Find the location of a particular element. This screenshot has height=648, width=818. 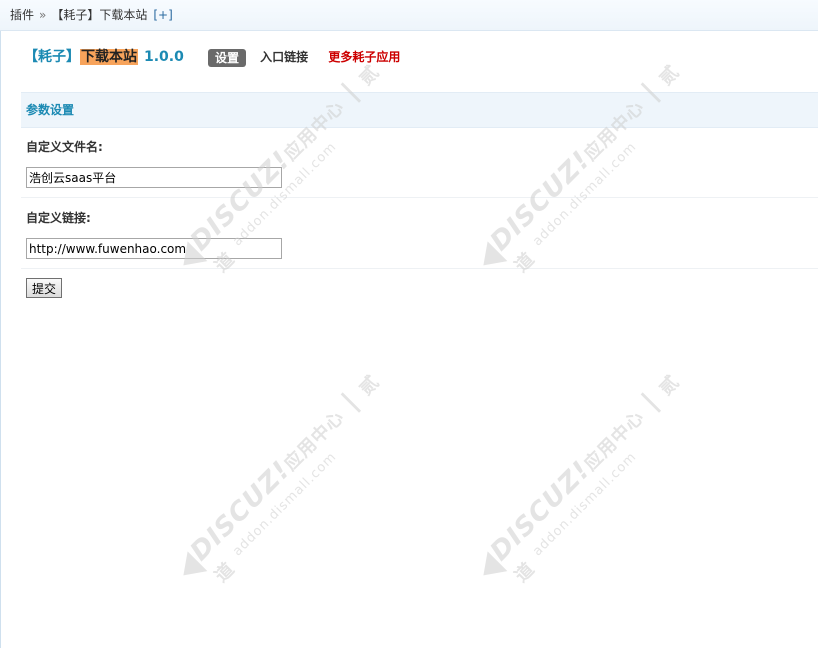

breadcrumb-bar: 插件 » 【耗子】下载本站 [+] is located at coordinates (409, 15).